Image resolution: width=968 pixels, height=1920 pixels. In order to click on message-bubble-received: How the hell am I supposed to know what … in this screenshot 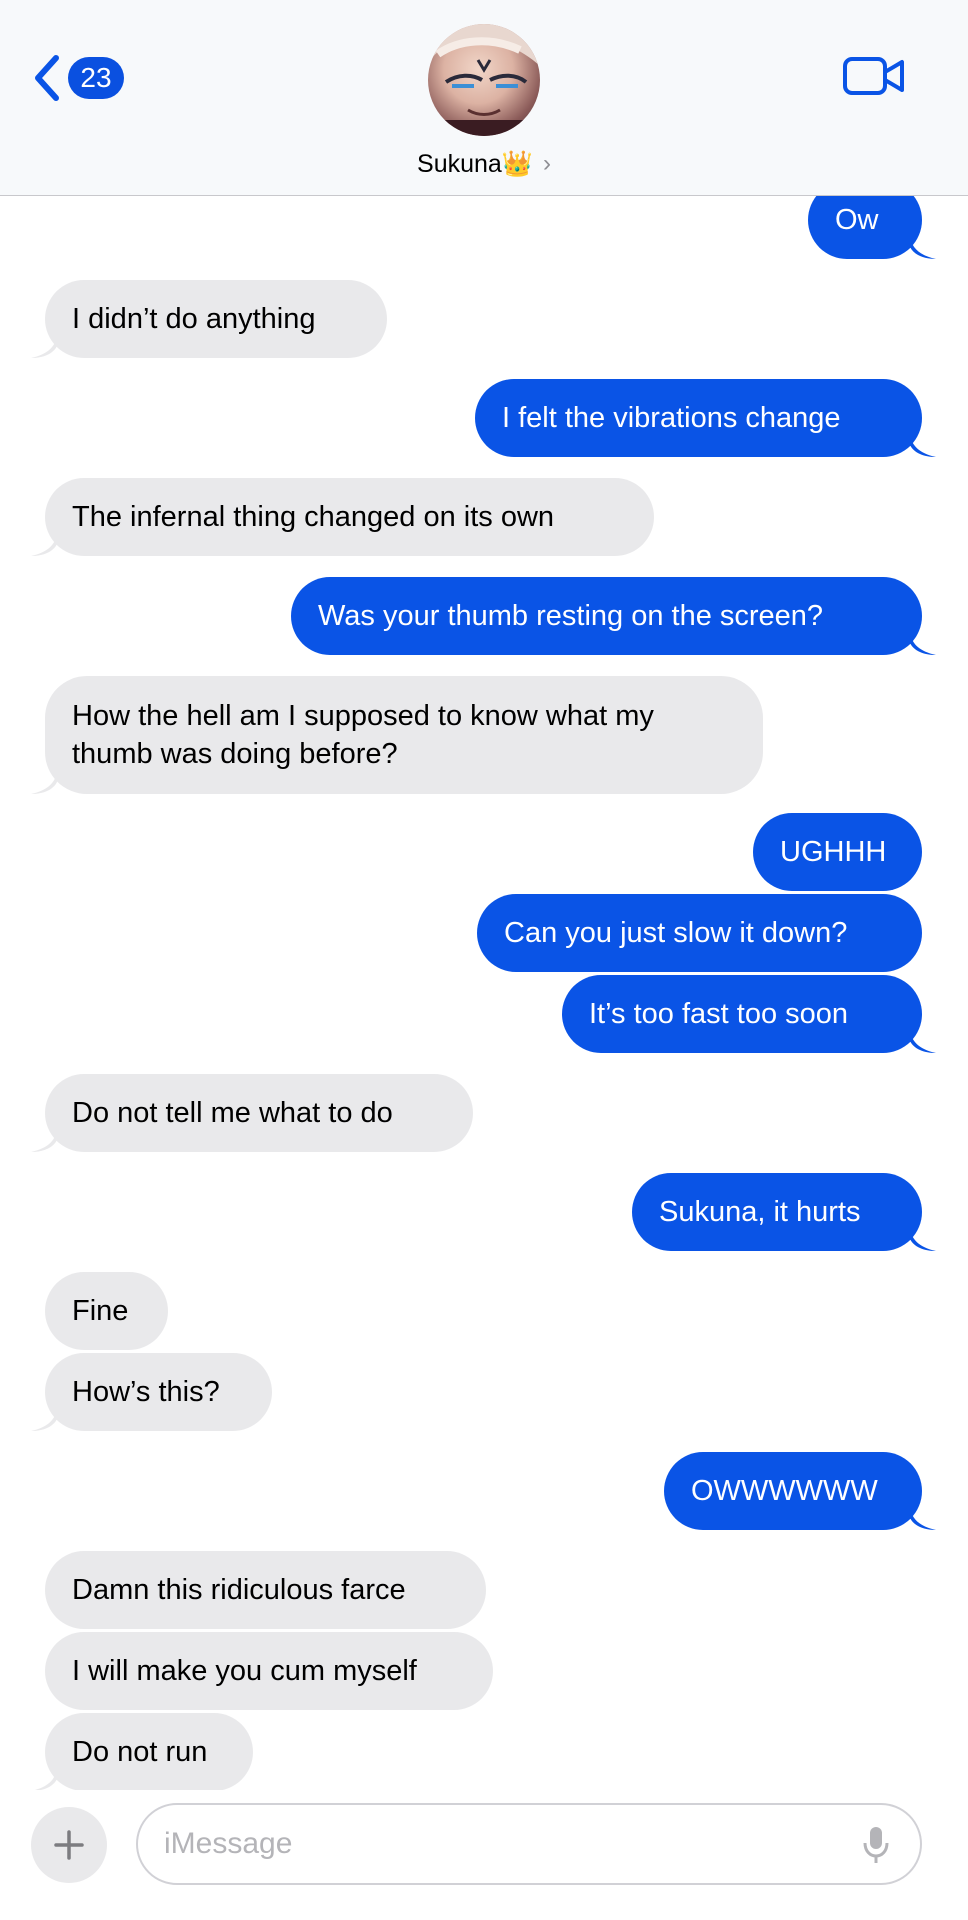, I will do `click(397, 735)`.